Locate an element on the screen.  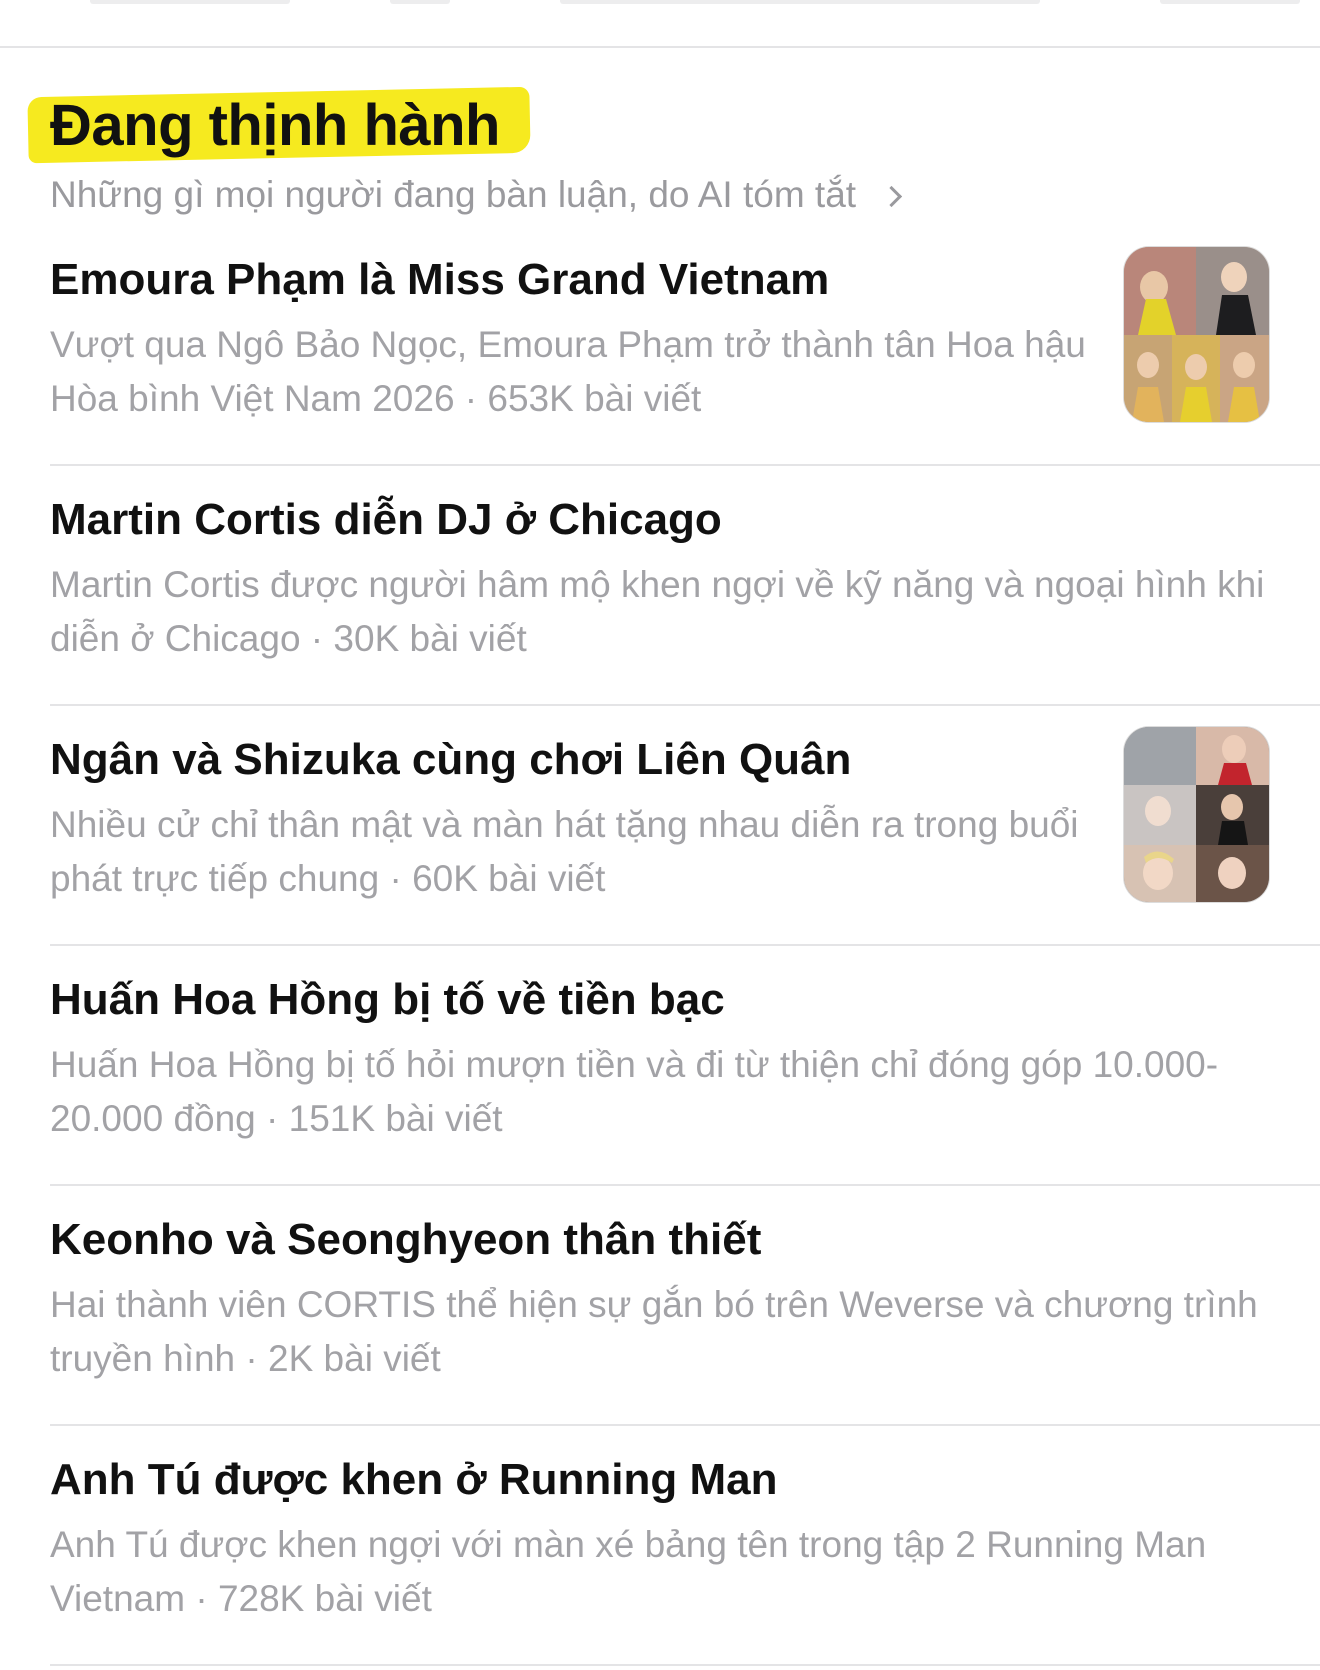
trend-title: Martin Cortis diễn DJ ở Chicago is located at coordinates (386, 519).